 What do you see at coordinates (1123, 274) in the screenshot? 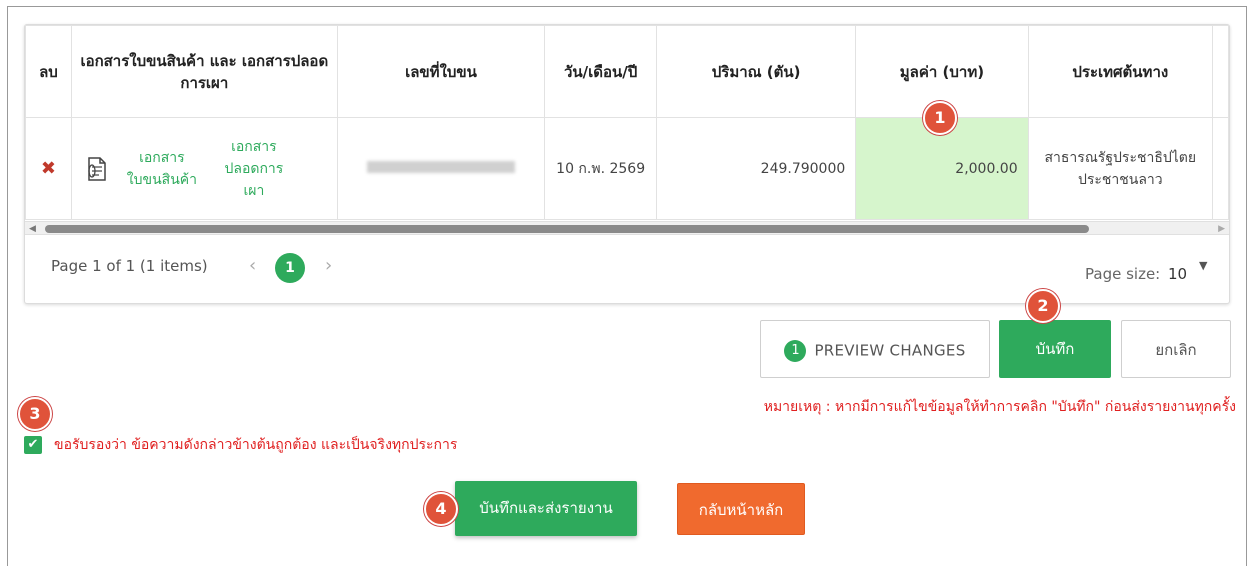
I see `page-size-label: Page size:` at bounding box center [1123, 274].